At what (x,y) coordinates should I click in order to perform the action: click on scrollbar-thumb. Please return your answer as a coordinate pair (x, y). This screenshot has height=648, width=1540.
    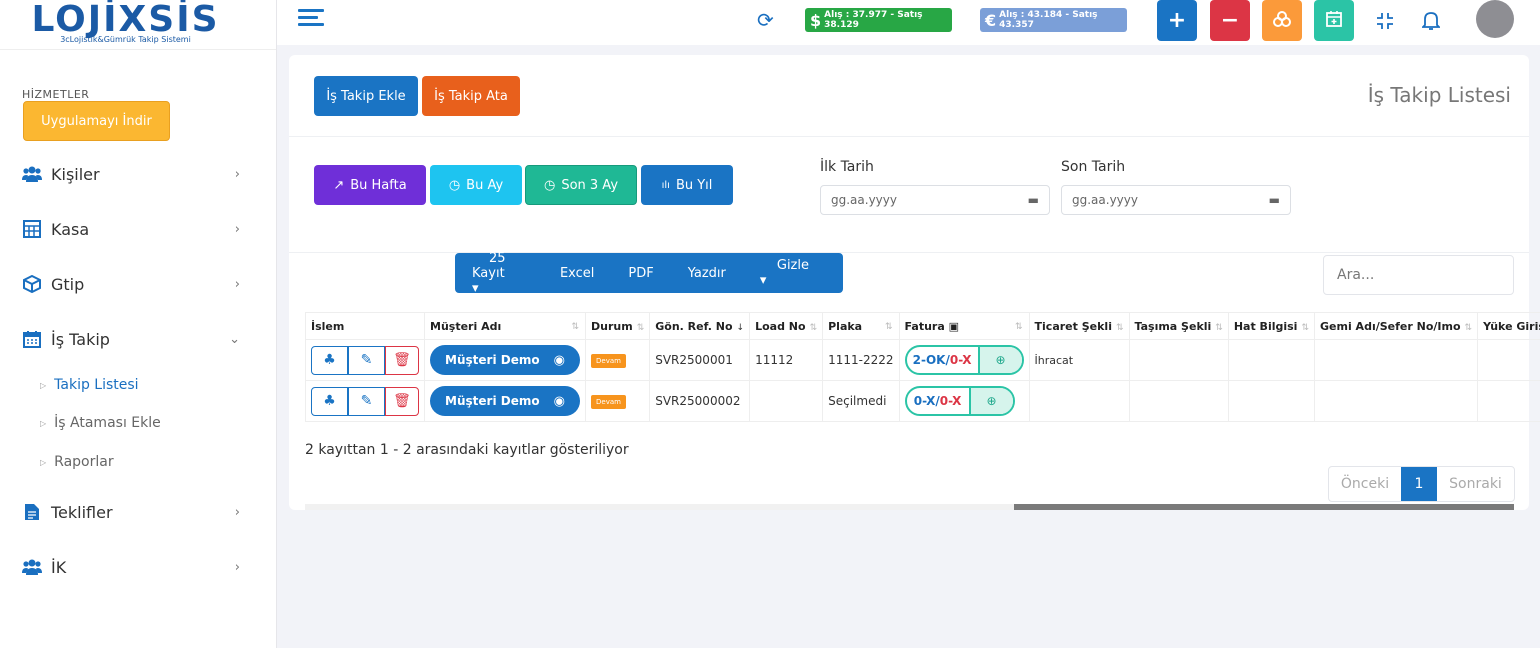
    Looking at the image, I should click on (1264, 507).